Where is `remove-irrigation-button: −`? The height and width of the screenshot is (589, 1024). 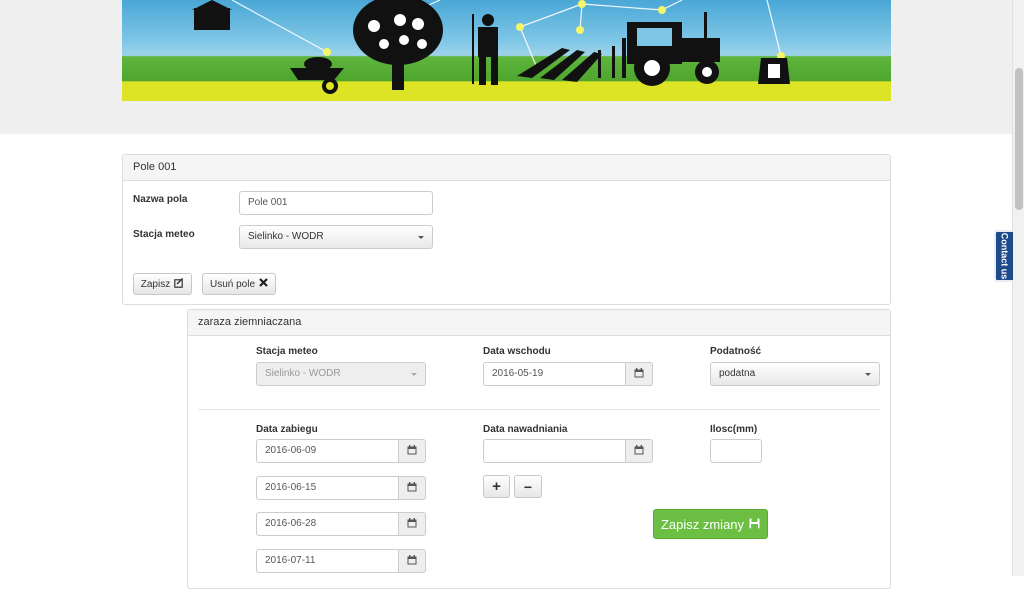 remove-irrigation-button: − is located at coordinates (528, 486).